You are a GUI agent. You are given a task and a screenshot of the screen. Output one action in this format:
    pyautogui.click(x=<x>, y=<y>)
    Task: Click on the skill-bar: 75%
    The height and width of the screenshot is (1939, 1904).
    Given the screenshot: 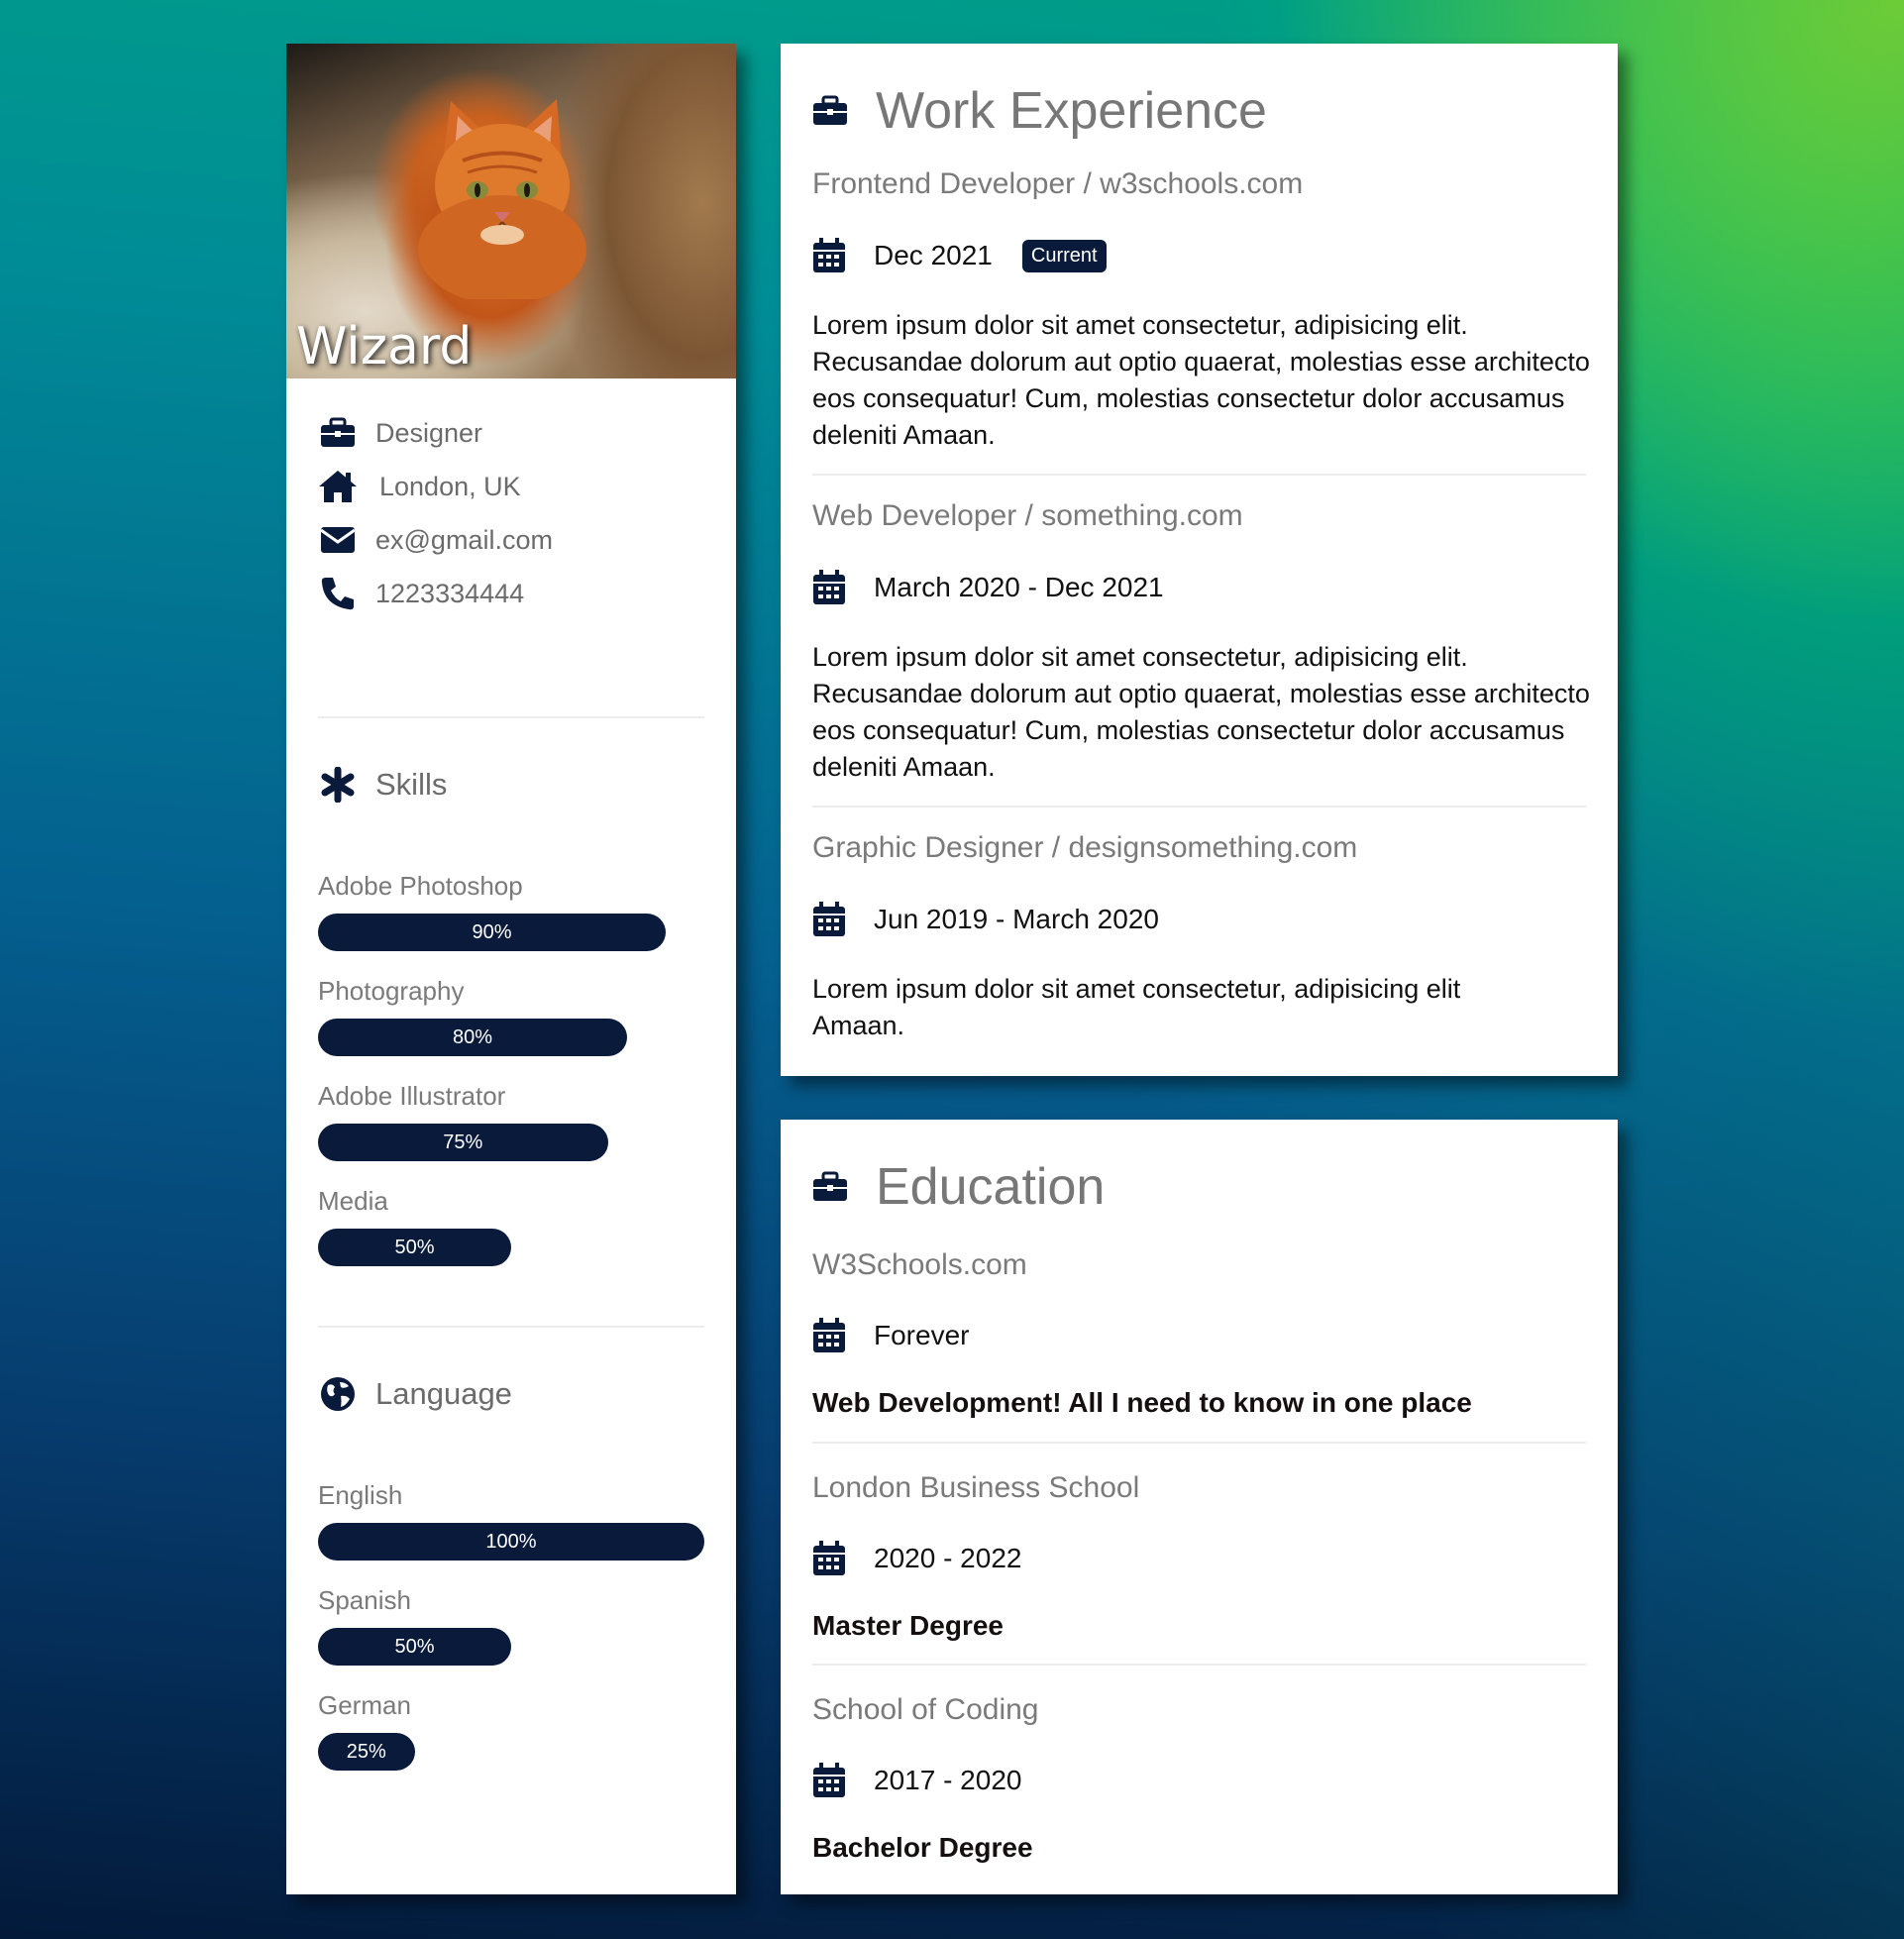 What is the action you would take?
    pyautogui.click(x=511, y=1143)
    